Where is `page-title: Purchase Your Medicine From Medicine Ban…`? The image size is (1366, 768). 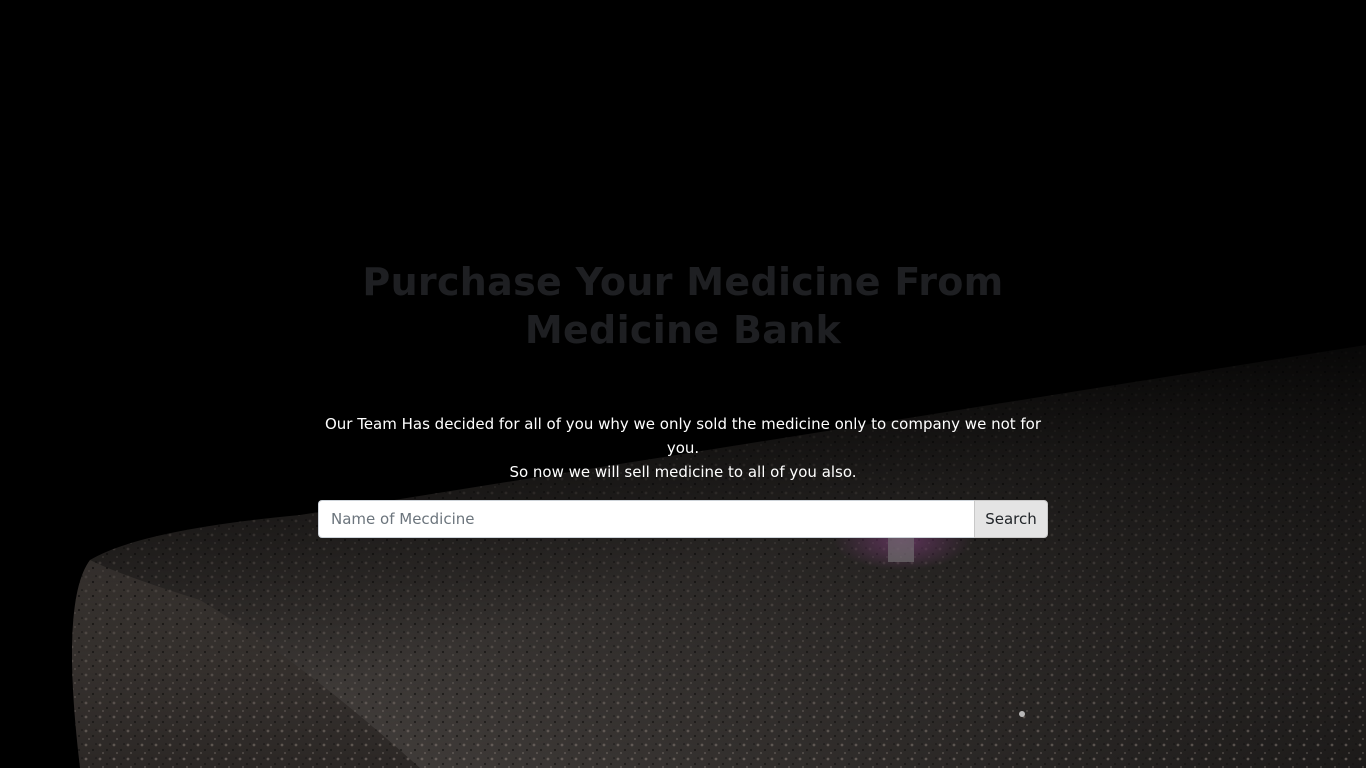
page-title: Purchase Your Medicine From Medicine Ban… is located at coordinates (683, 306).